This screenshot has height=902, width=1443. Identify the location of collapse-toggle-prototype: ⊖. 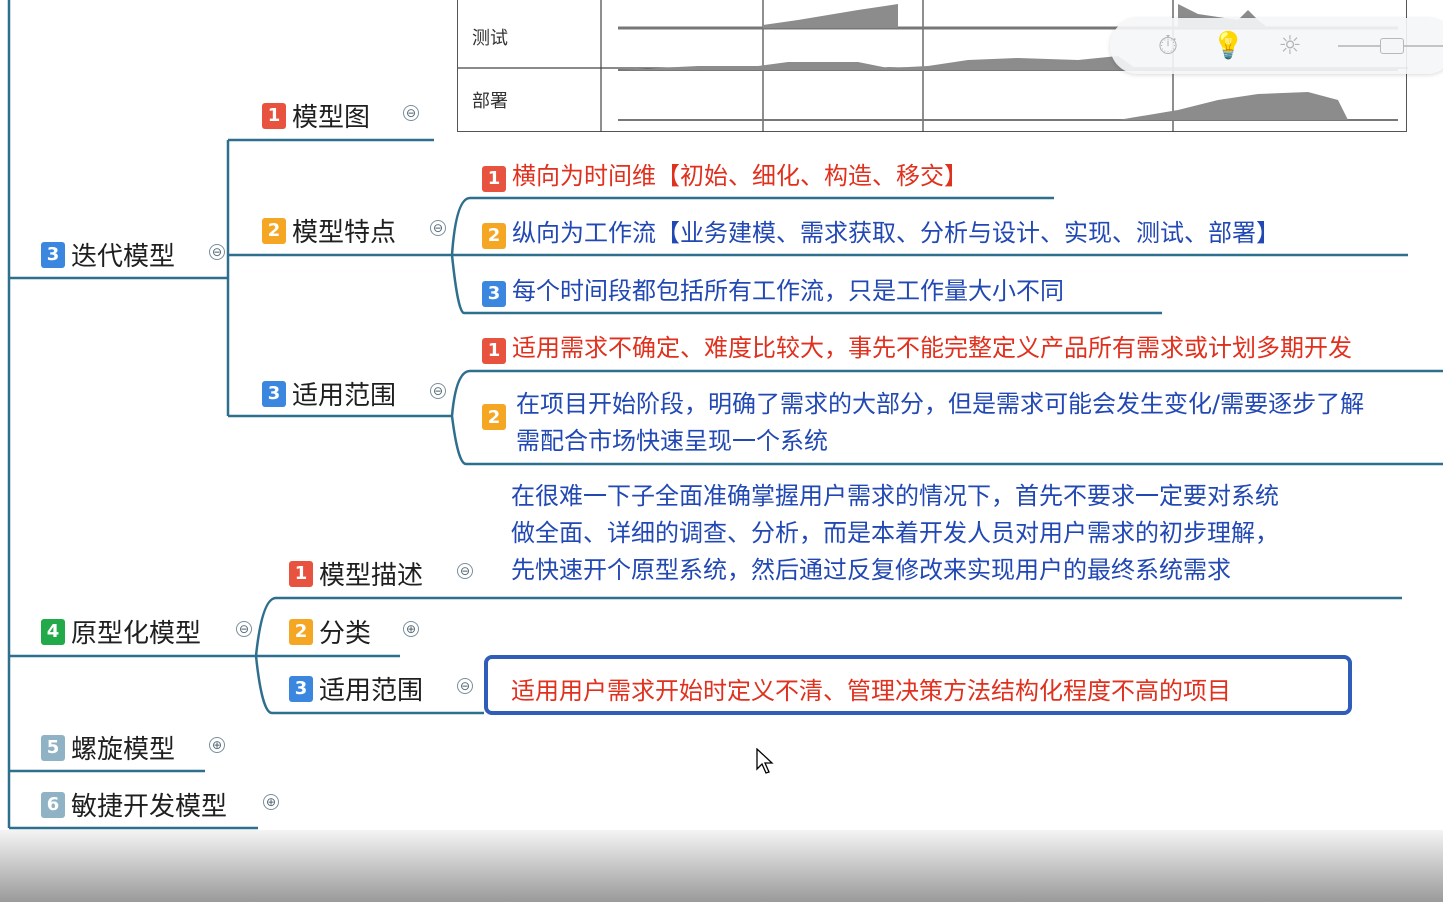
(244, 629).